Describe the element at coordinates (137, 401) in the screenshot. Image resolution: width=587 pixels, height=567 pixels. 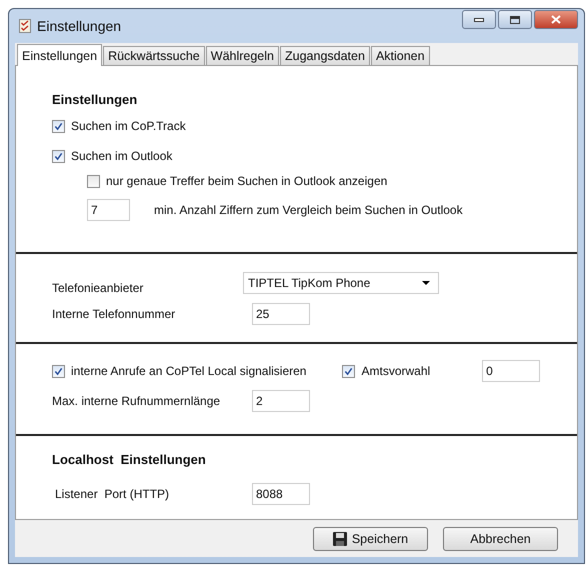
I see `field-label: Max. interne Rufnummernlänge` at that location.